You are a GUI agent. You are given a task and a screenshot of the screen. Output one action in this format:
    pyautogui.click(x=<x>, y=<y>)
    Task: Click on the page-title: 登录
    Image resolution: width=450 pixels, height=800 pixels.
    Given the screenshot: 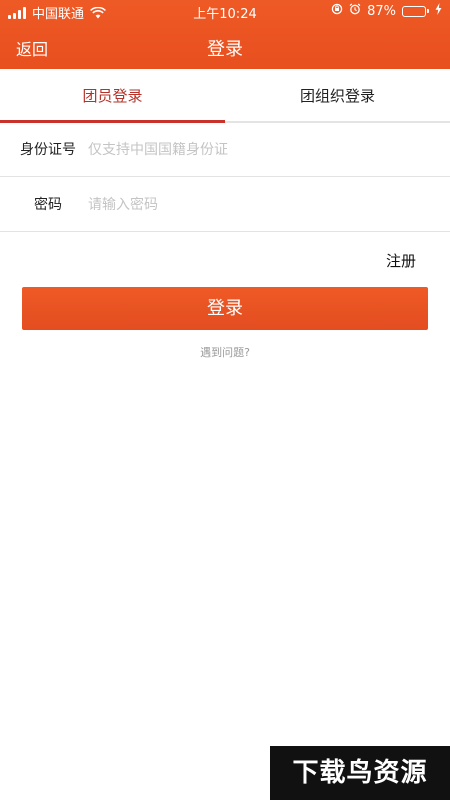 What is the action you would take?
    pyautogui.click(x=225, y=49)
    